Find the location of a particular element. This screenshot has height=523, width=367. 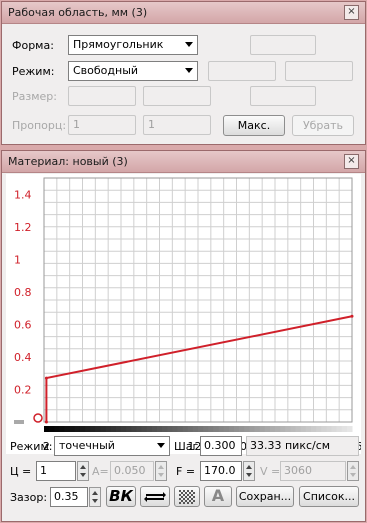

size-height-field is located at coordinates (177, 96).